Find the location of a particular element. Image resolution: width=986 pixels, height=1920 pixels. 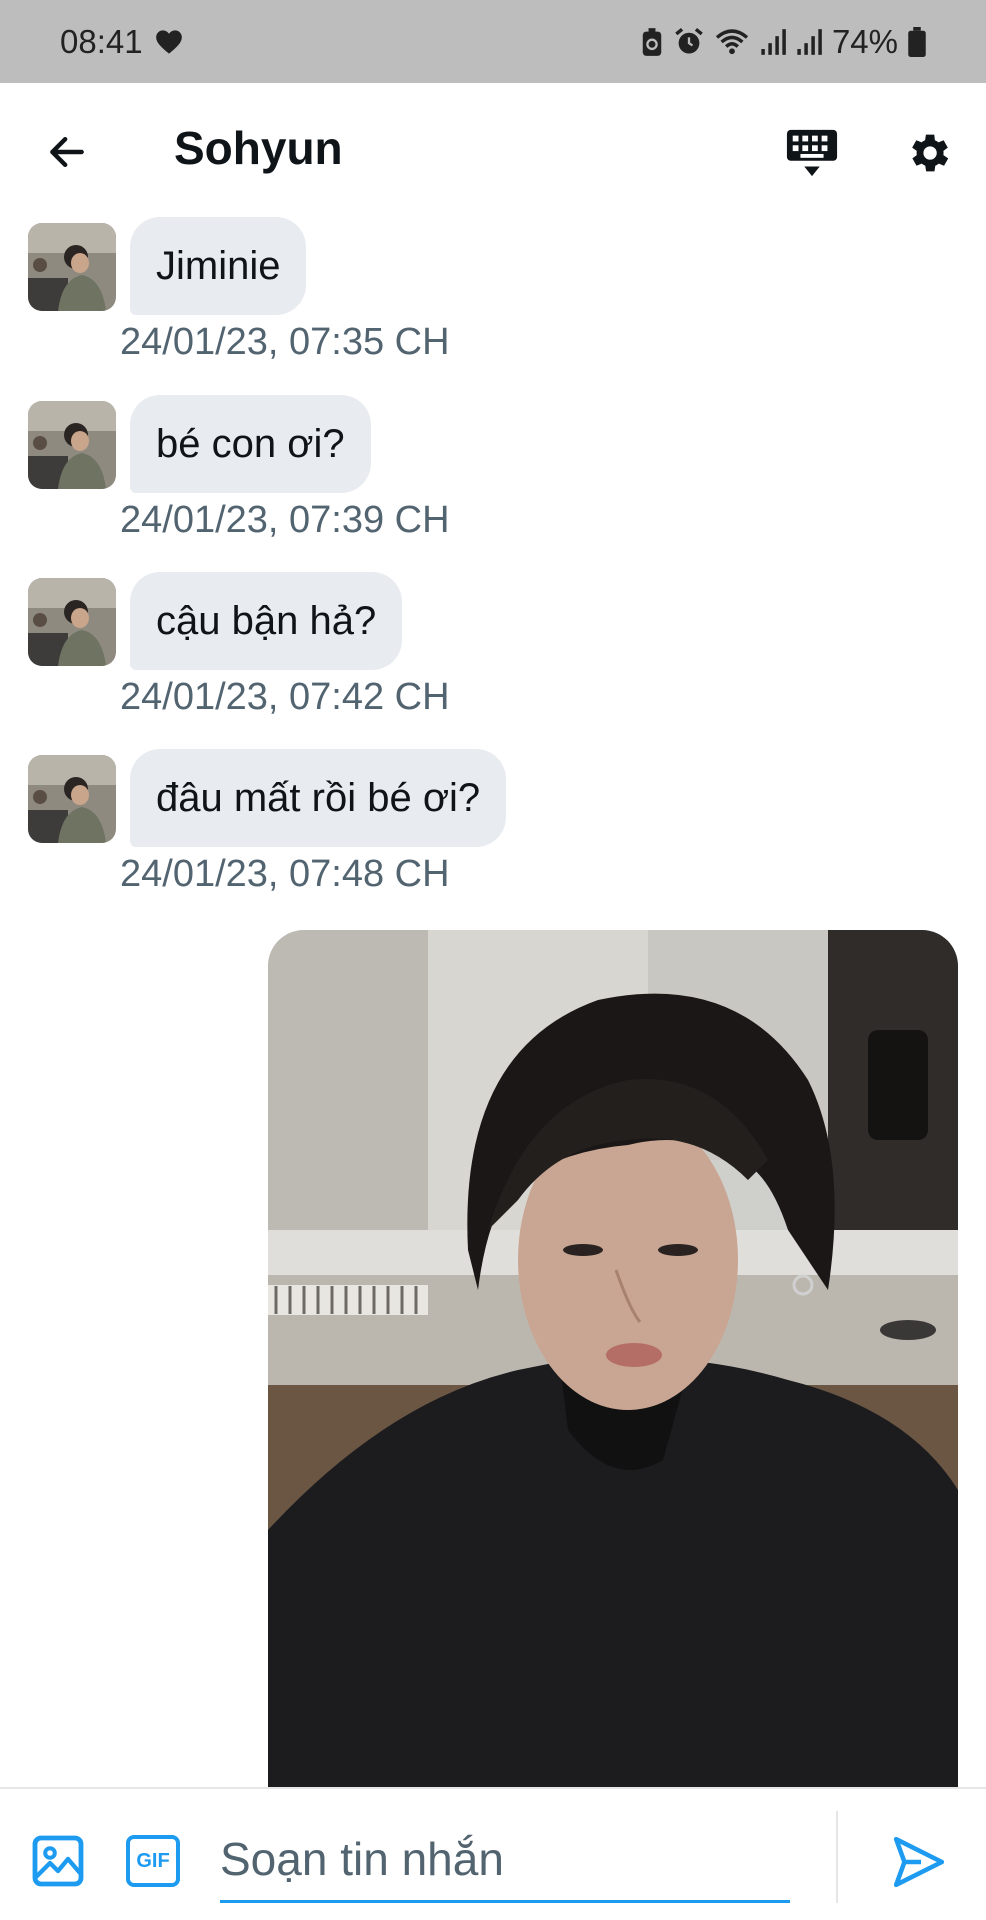

back-button is located at coordinates (67, 152).